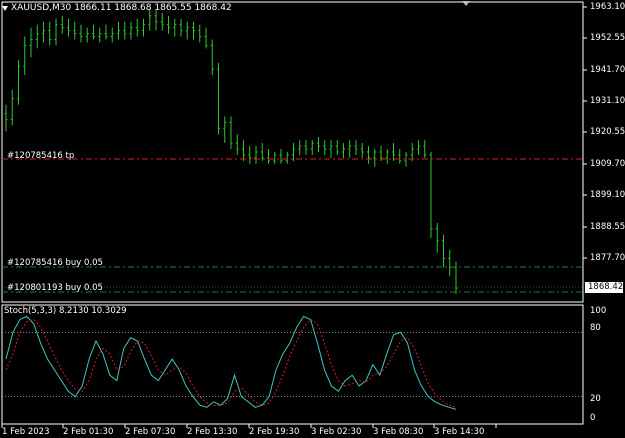 The width and height of the screenshot is (625, 438). Describe the element at coordinates (607, 7) in the screenshot. I see `price-tick: 1963.10` at that location.